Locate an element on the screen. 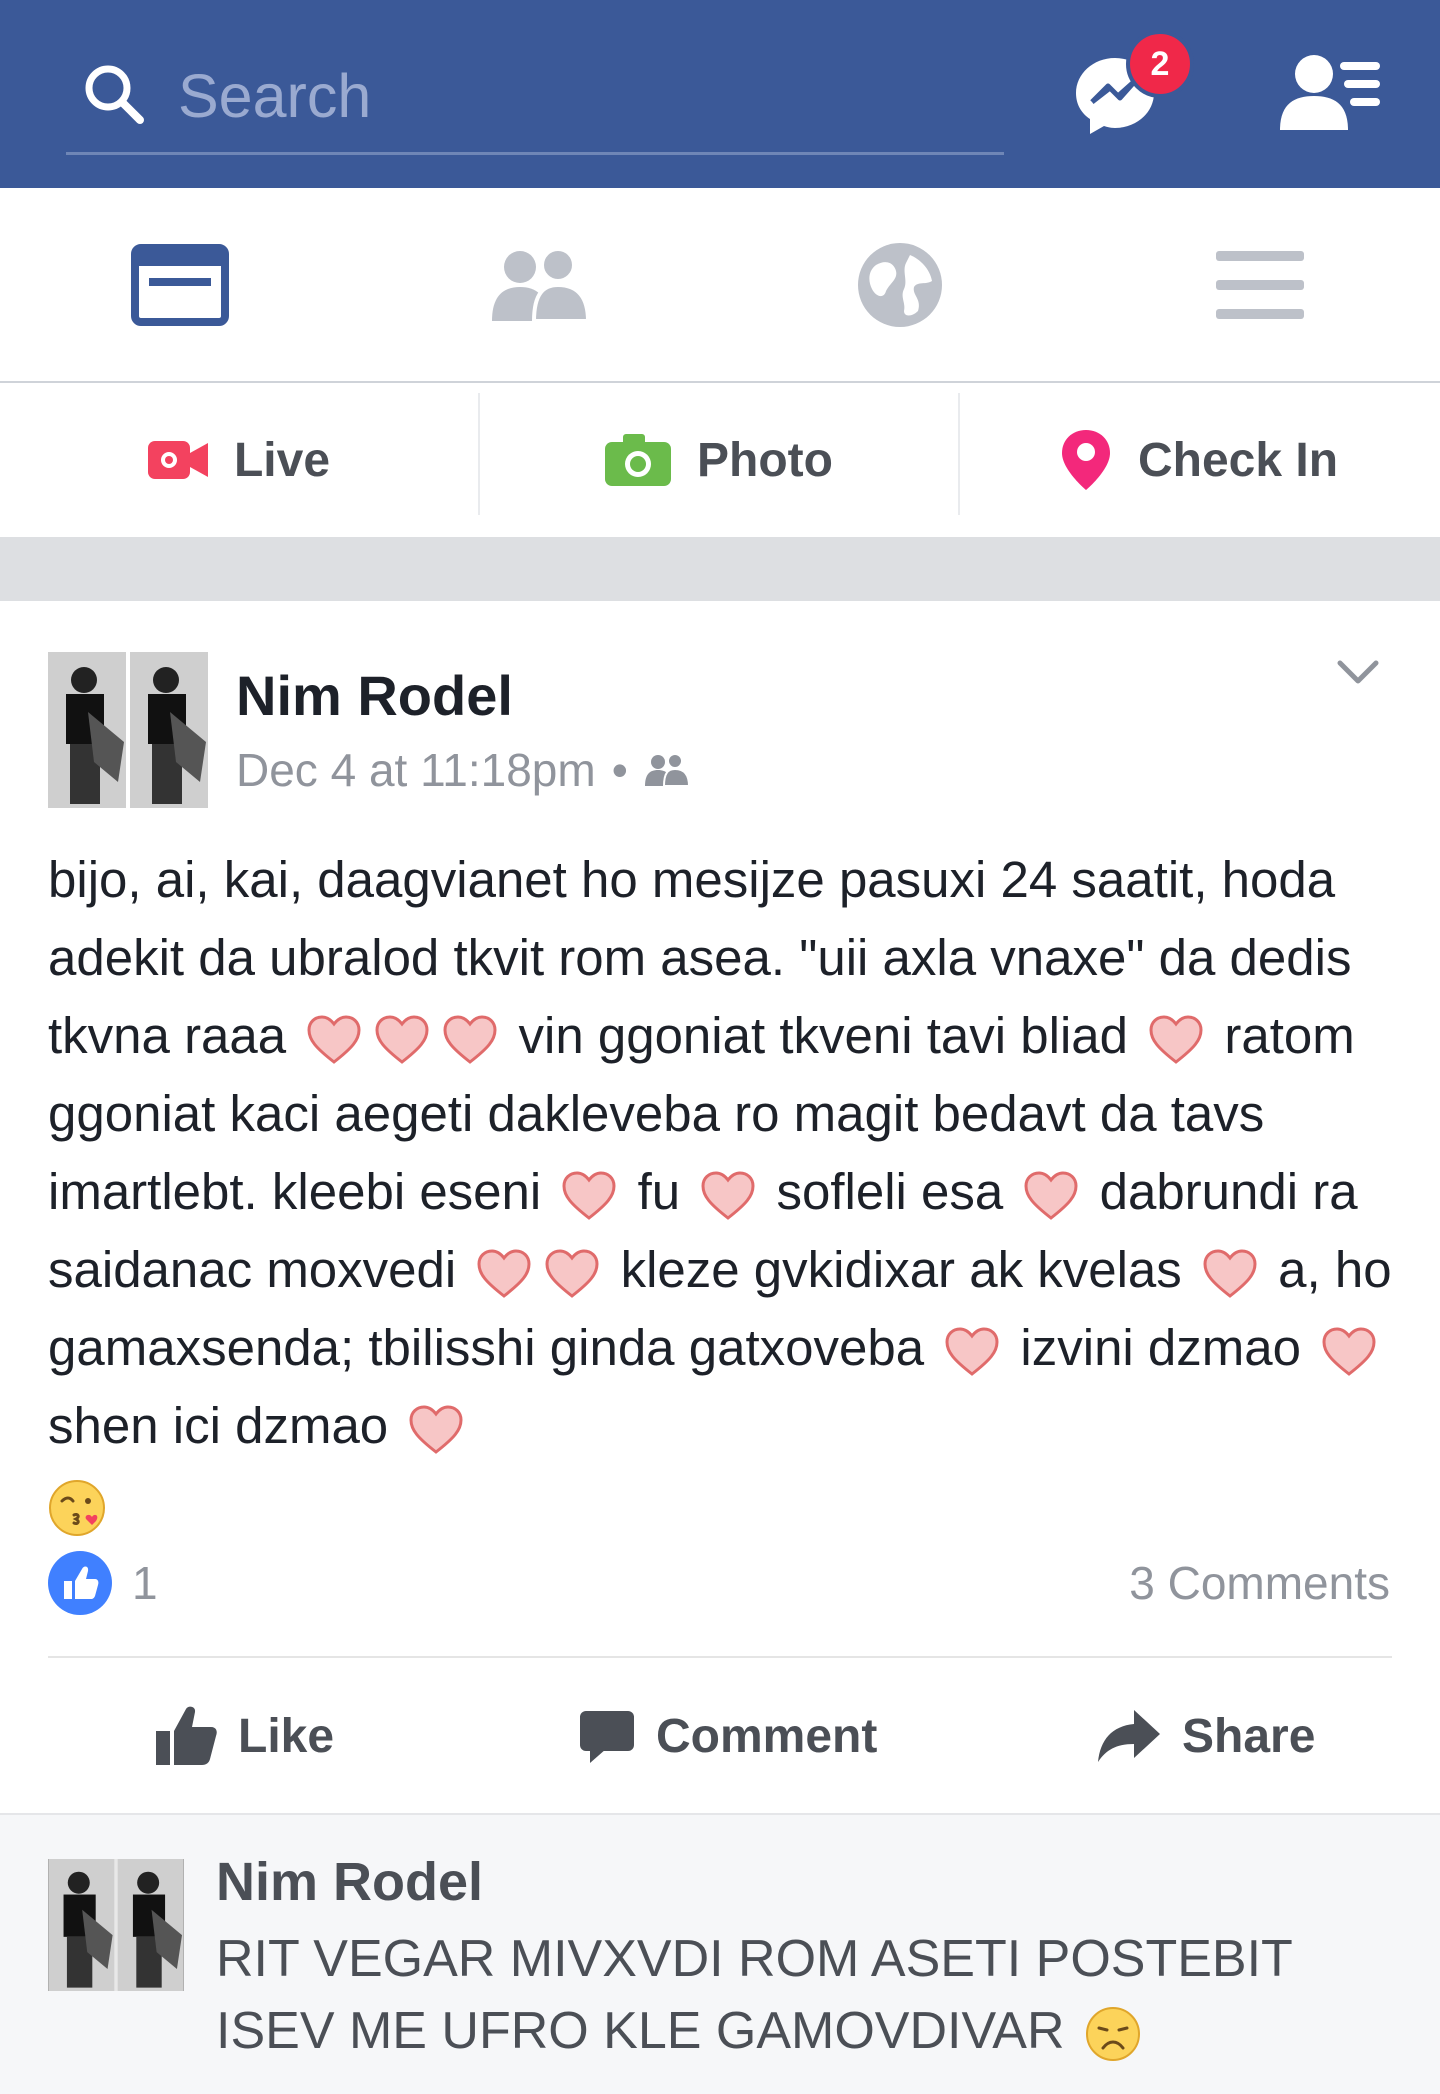 The width and height of the screenshot is (1440, 2094). like-count: 1 is located at coordinates (145, 1583).